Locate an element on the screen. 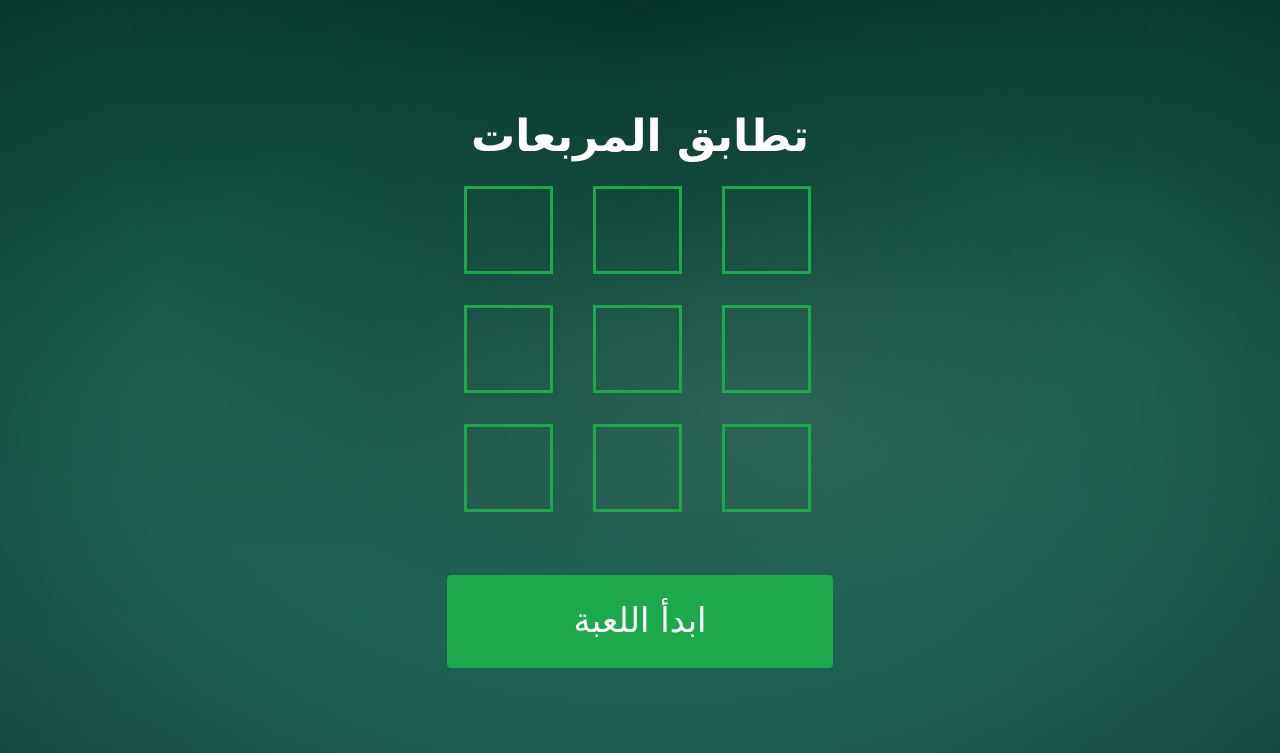 The height and width of the screenshot is (753, 1280). tile-grid is located at coordinates (637, 349).